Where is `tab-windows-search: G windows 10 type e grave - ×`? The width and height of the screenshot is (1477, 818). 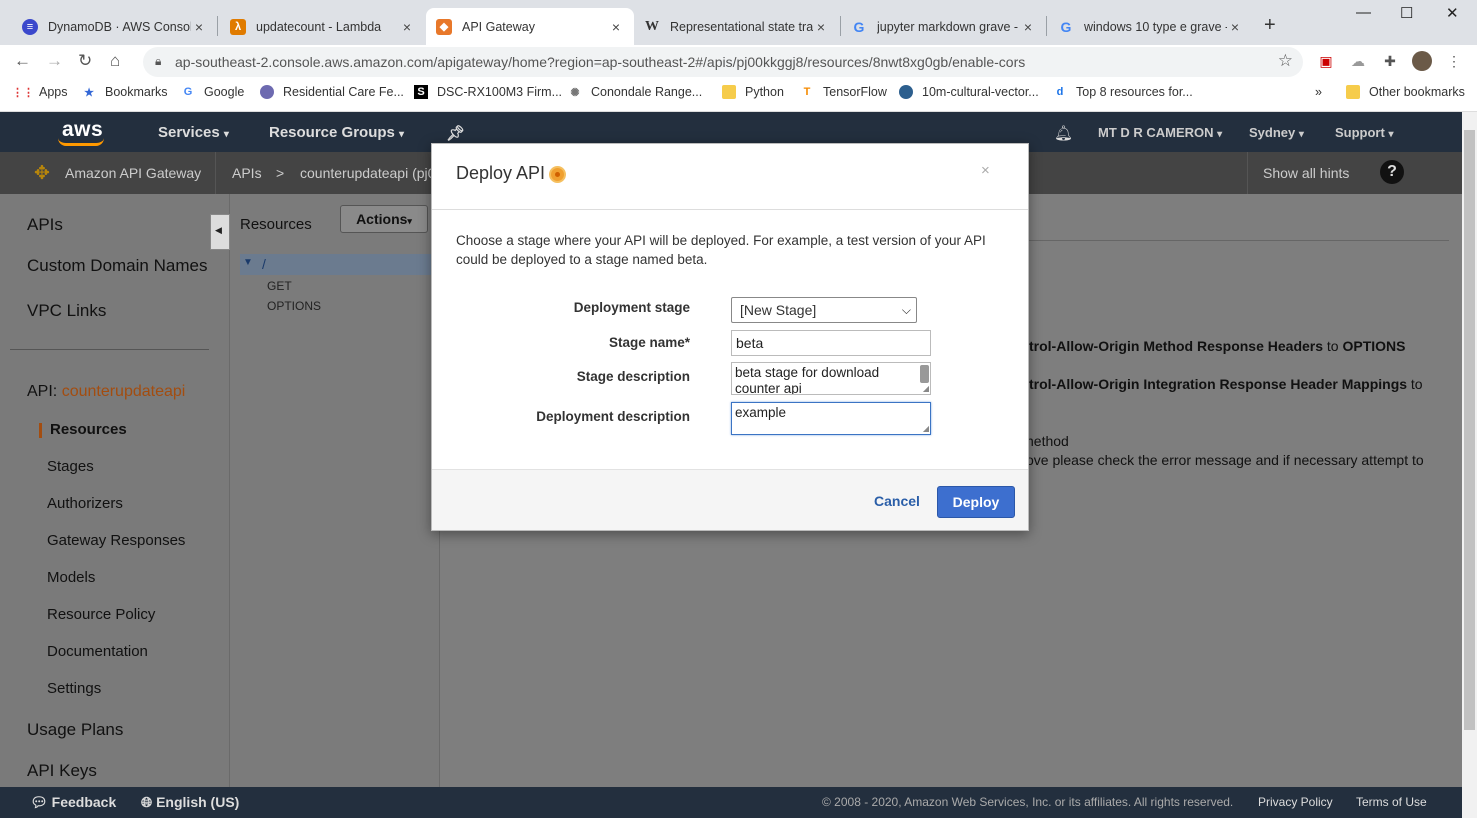
tab-windows-search: G windows 10 type e grave - × is located at coordinates (1150, 26).